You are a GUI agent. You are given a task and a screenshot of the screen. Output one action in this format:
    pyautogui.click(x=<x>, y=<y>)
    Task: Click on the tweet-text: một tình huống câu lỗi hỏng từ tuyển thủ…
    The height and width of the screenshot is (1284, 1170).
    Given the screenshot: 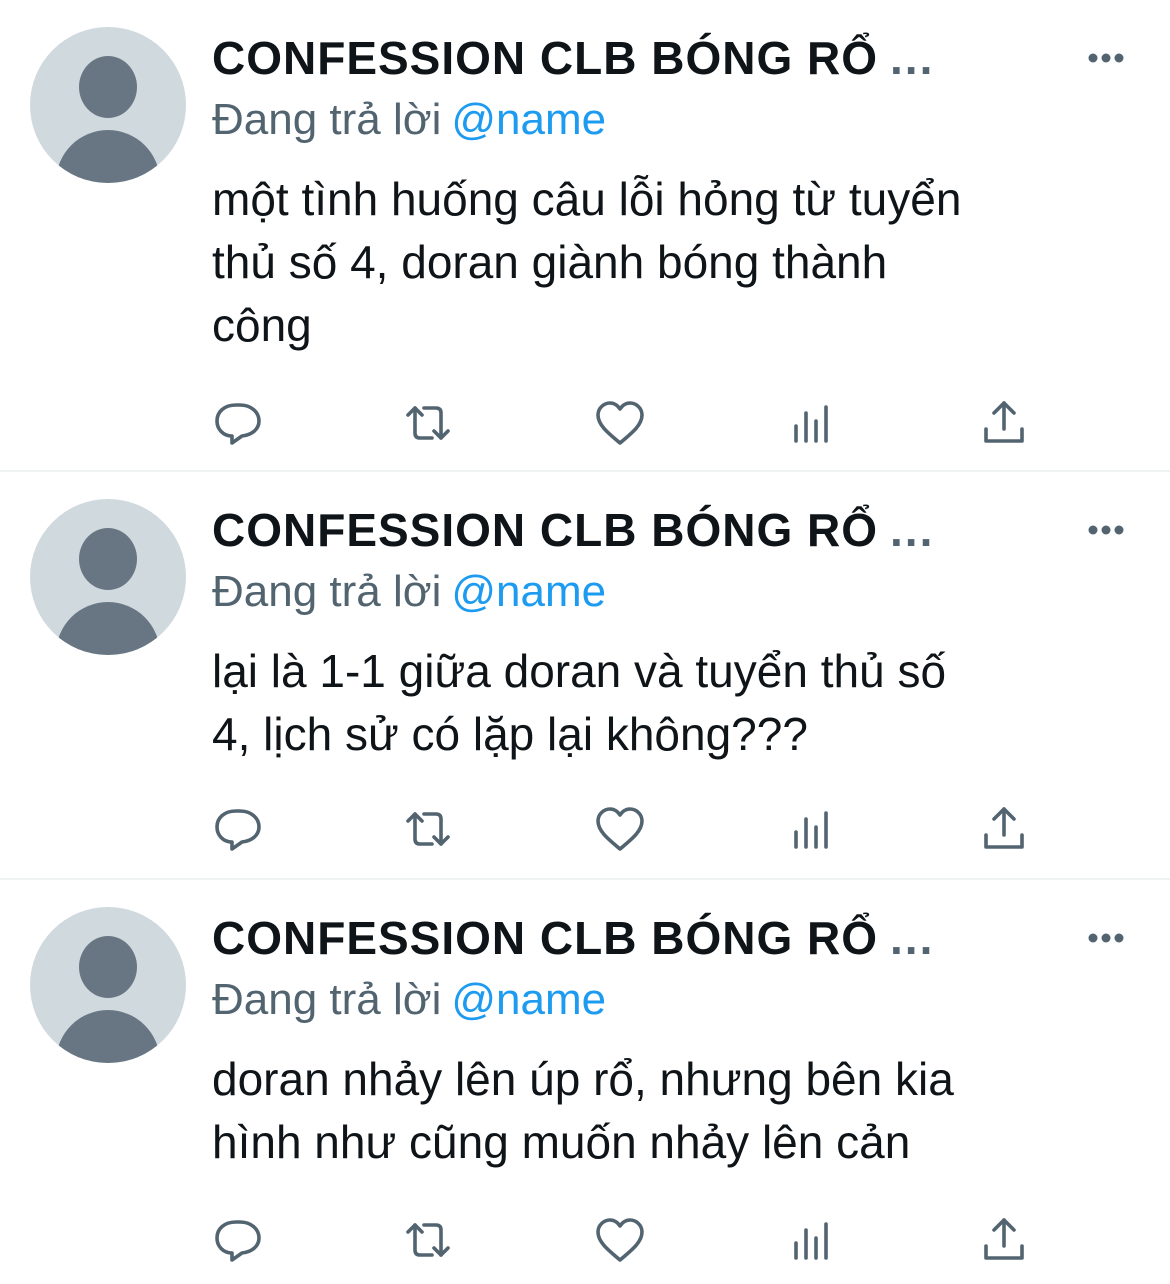 What is the action you would take?
    pyautogui.click(x=587, y=262)
    